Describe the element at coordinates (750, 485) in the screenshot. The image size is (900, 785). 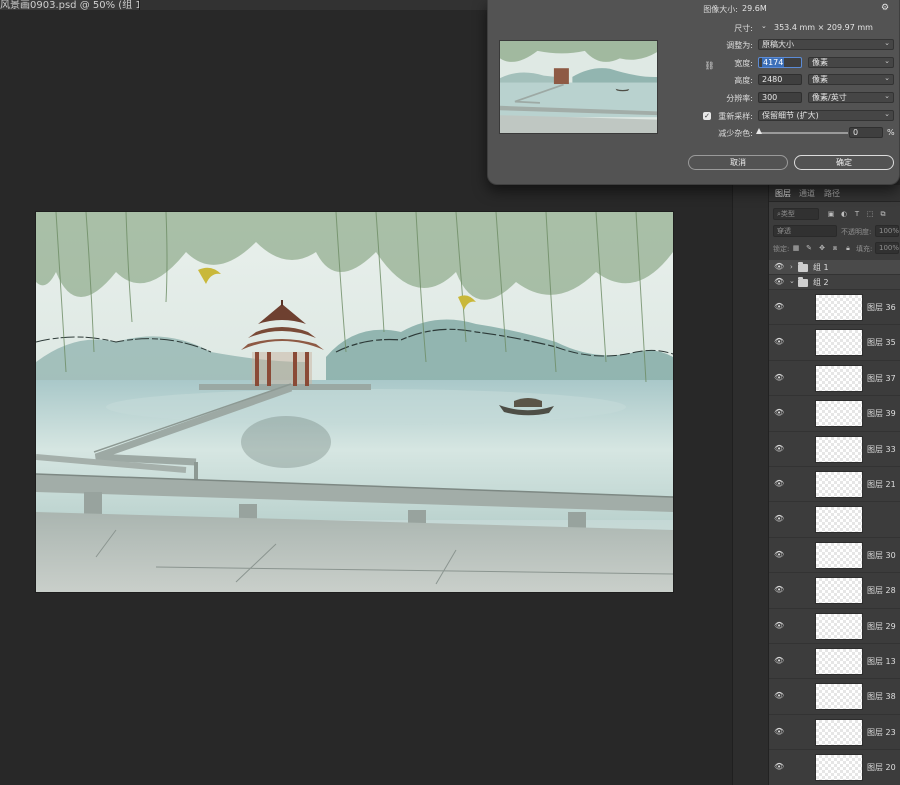
I see `panel-dock-gutter` at that location.